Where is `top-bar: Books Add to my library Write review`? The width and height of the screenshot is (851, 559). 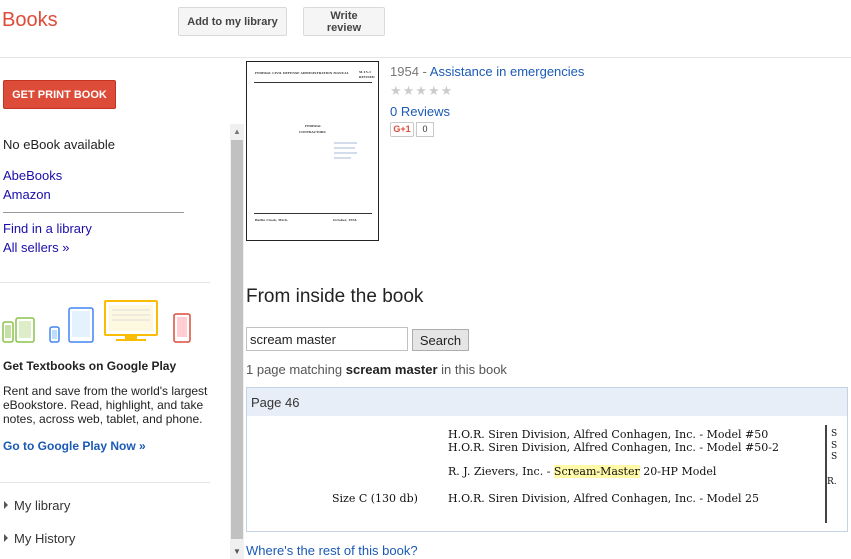
top-bar: Books Add to my library Write review is located at coordinates (425, 29).